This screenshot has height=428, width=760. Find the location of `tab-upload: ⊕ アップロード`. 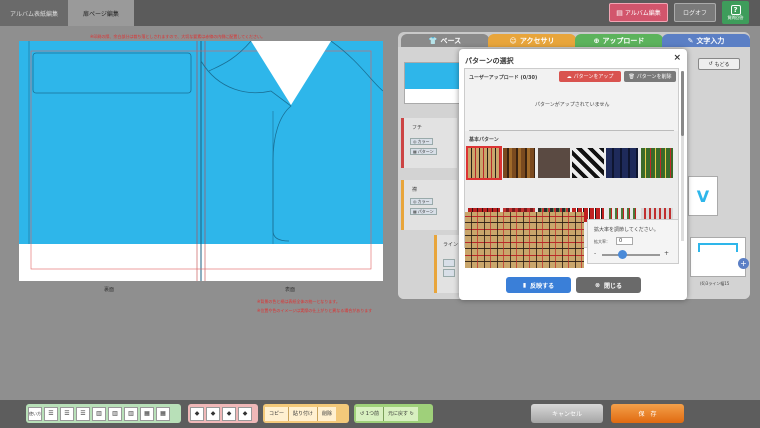

tab-upload: ⊕ アップロード is located at coordinates (619, 40).